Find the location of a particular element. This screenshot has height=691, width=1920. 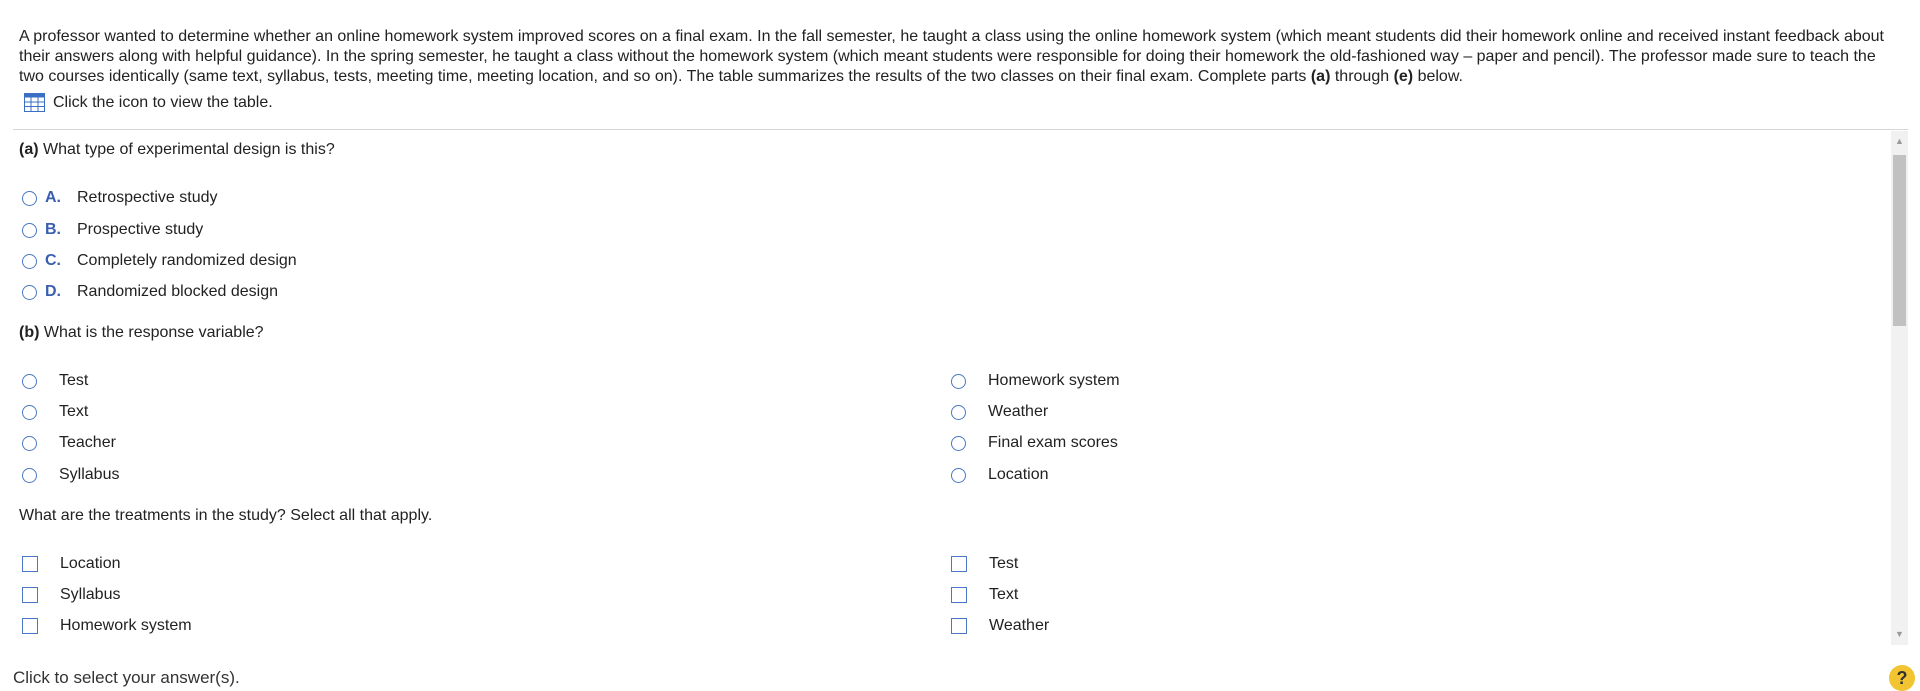

part-e-ref: (e) is located at coordinates (1403, 76).